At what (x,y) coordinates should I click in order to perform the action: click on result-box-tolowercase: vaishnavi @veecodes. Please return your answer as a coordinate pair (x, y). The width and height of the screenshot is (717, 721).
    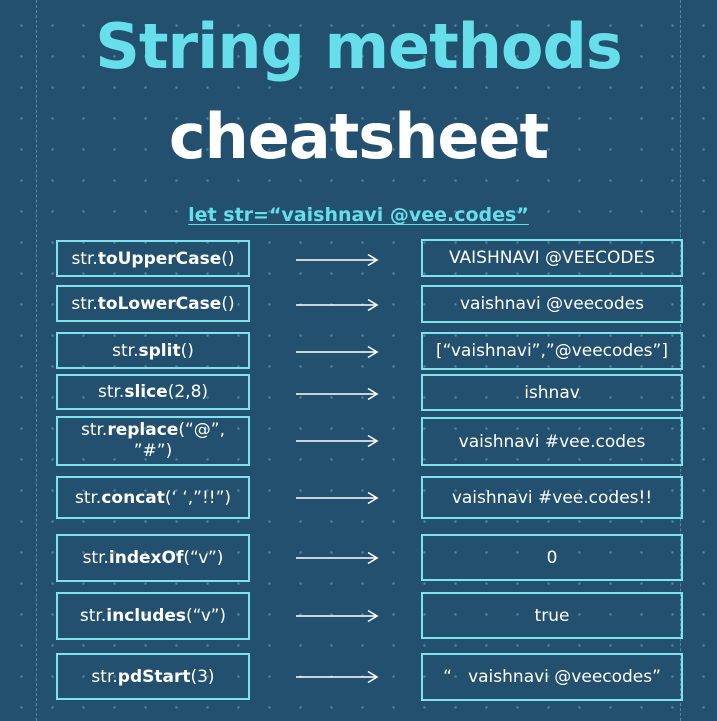
    Looking at the image, I should click on (552, 304).